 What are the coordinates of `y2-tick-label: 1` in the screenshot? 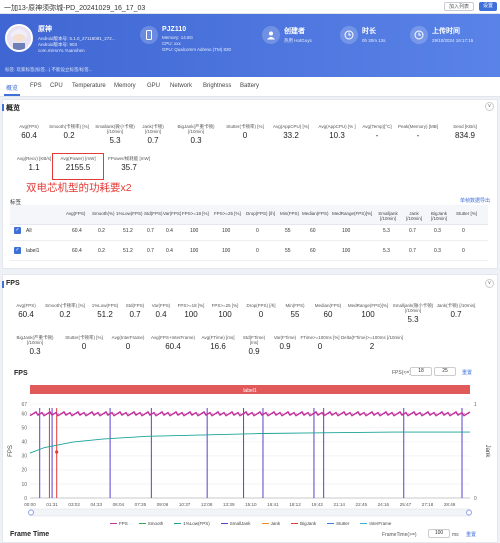 It's located at (475, 405).